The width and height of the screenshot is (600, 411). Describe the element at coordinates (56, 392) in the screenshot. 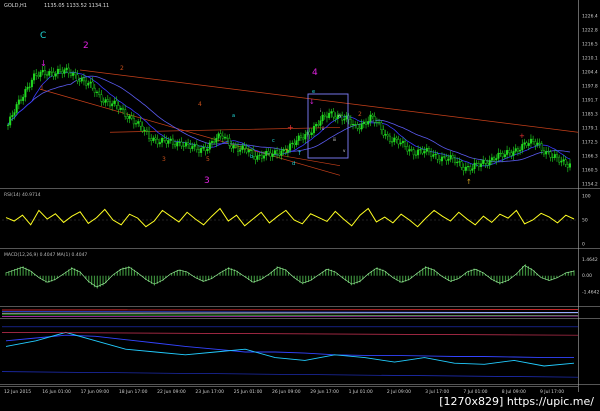

I see `time-tick-label: 16 Jun 01:00` at that location.